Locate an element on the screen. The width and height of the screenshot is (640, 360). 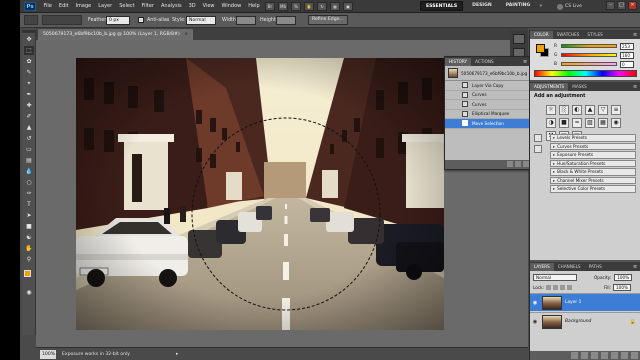
menu-edit: Edit is located at coordinates (63, 6).